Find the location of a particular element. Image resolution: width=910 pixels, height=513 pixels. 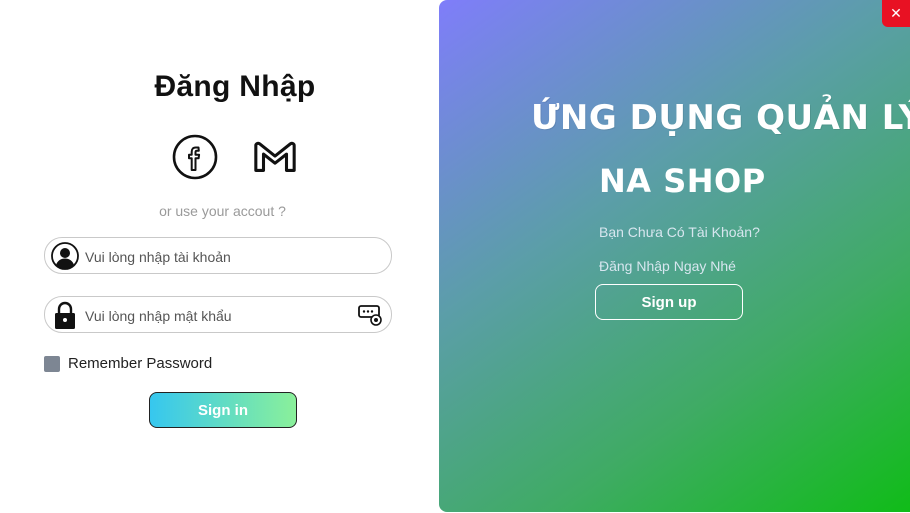

brand-name: NA Shop is located at coordinates (682, 181).